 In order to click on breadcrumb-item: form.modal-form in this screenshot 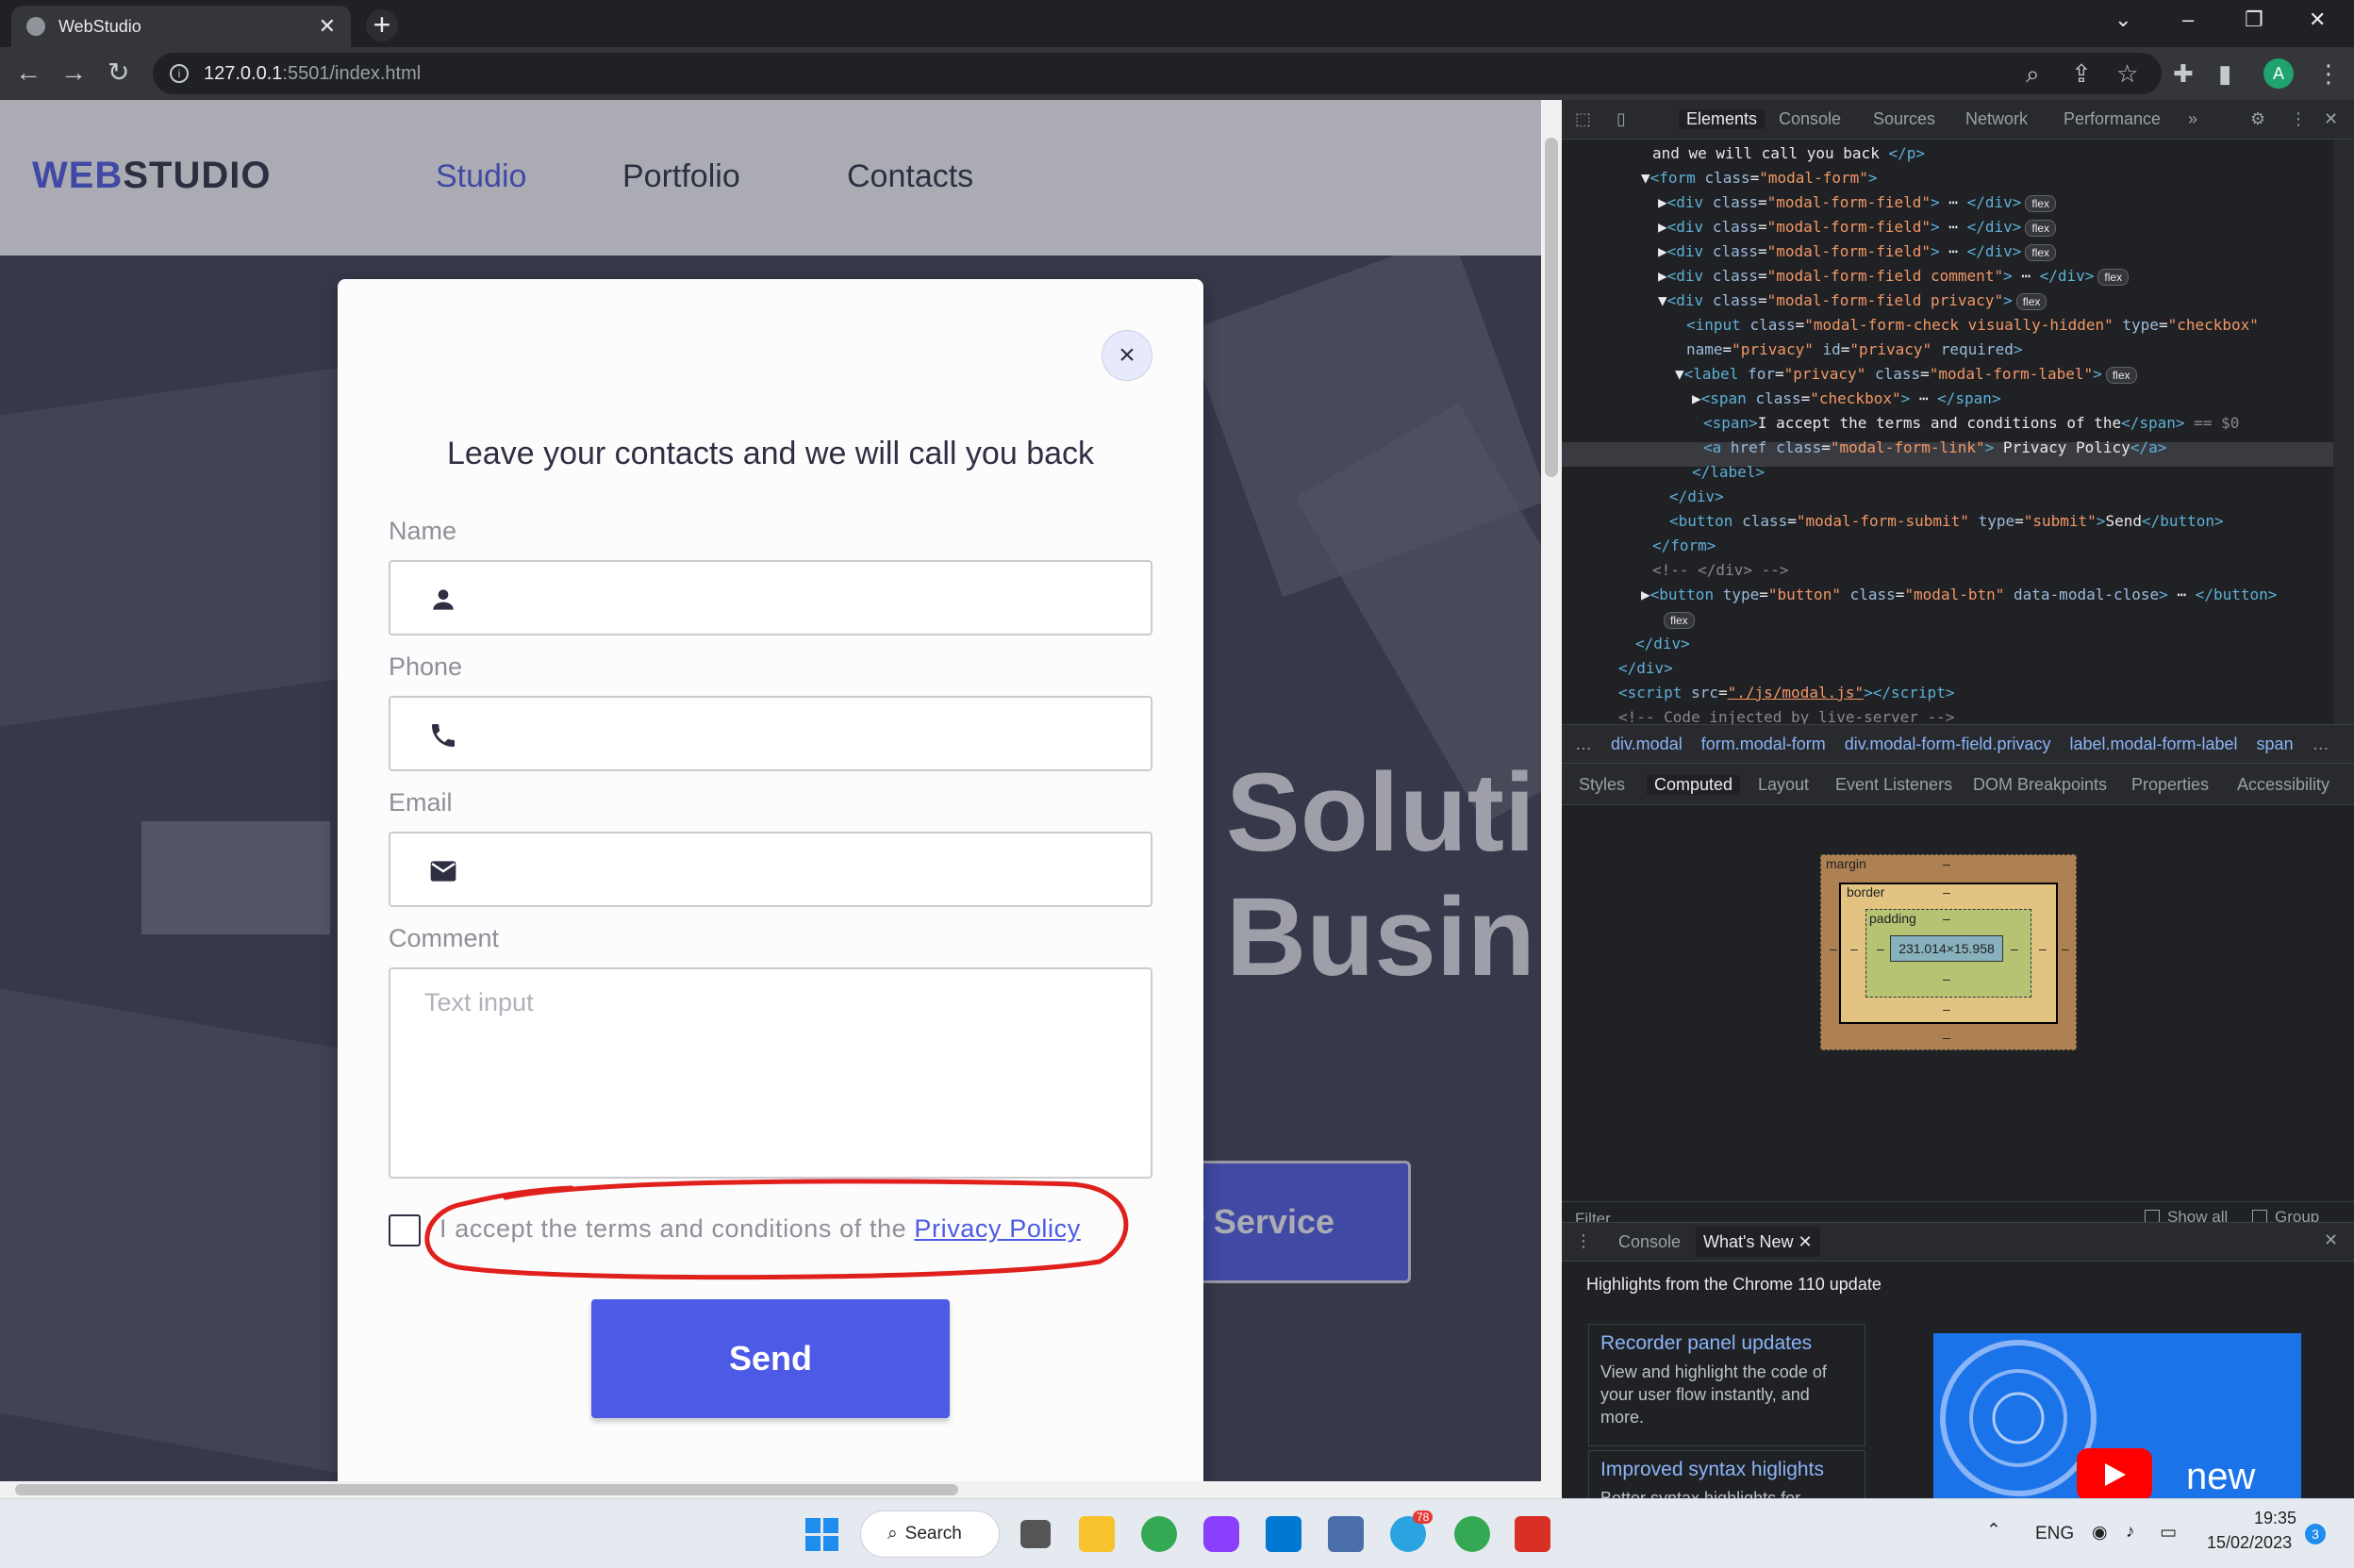, I will do `click(1763, 744)`.